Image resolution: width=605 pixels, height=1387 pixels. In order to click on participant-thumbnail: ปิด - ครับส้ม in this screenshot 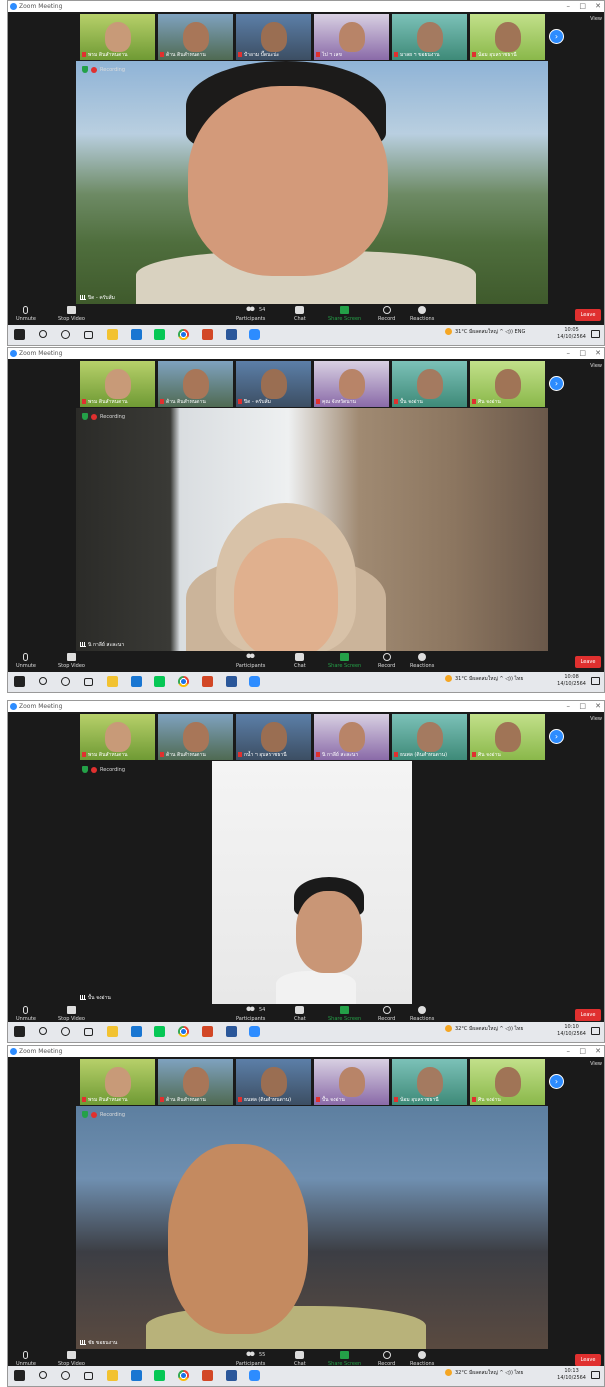, I will do `click(273, 384)`.